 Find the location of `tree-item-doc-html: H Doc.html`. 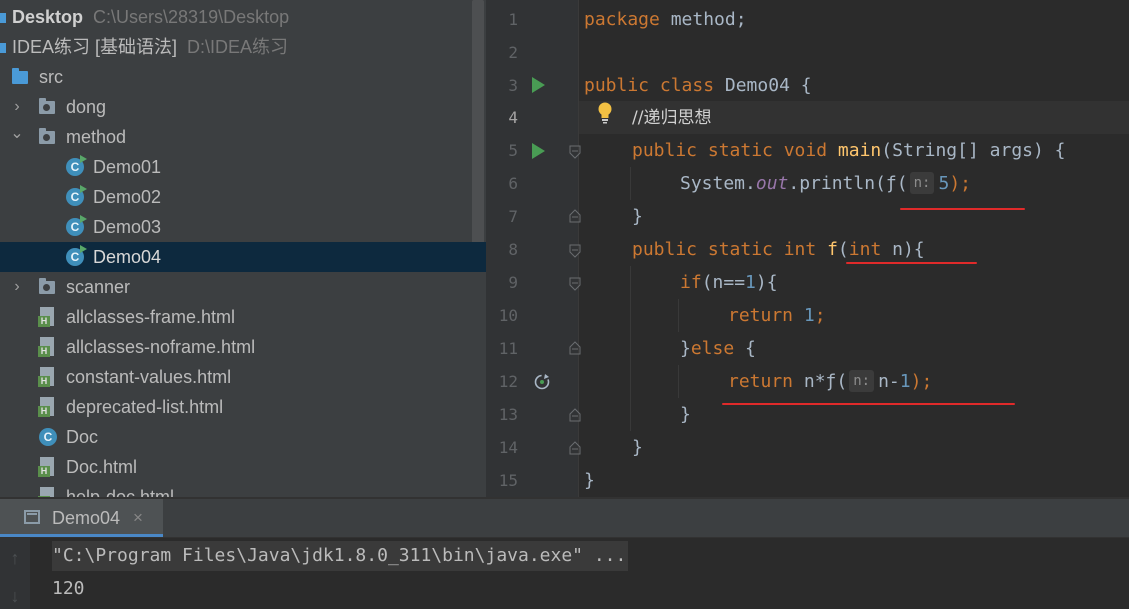

tree-item-doc-html: H Doc.html is located at coordinates (243, 467).